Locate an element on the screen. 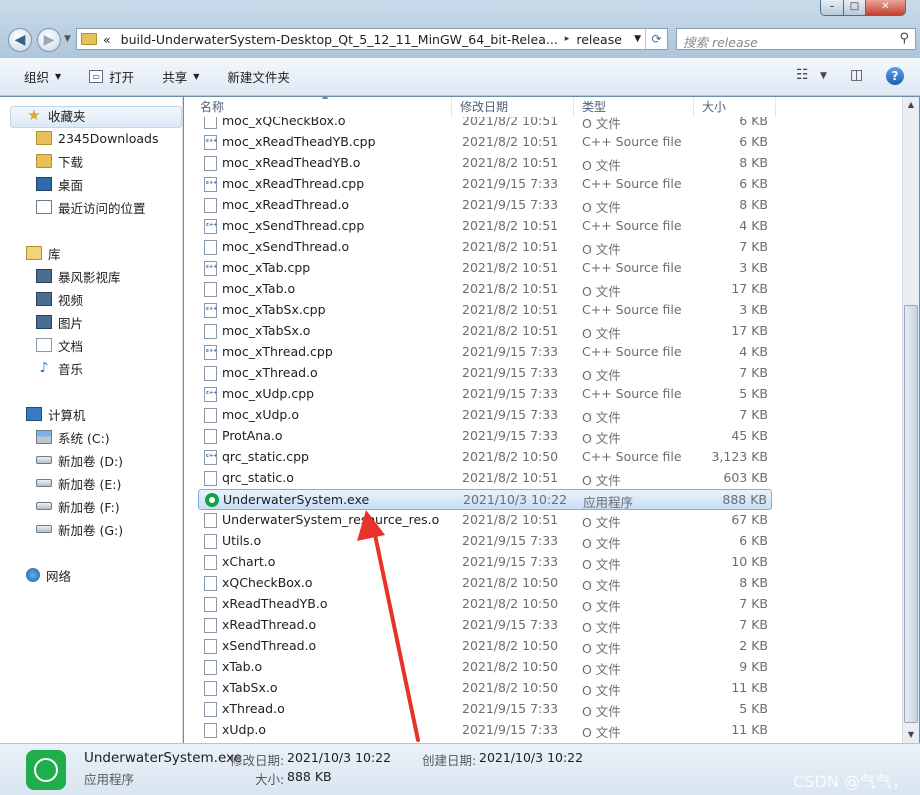  nav-desktop: 桌面 is located at coordinates (59, 184).